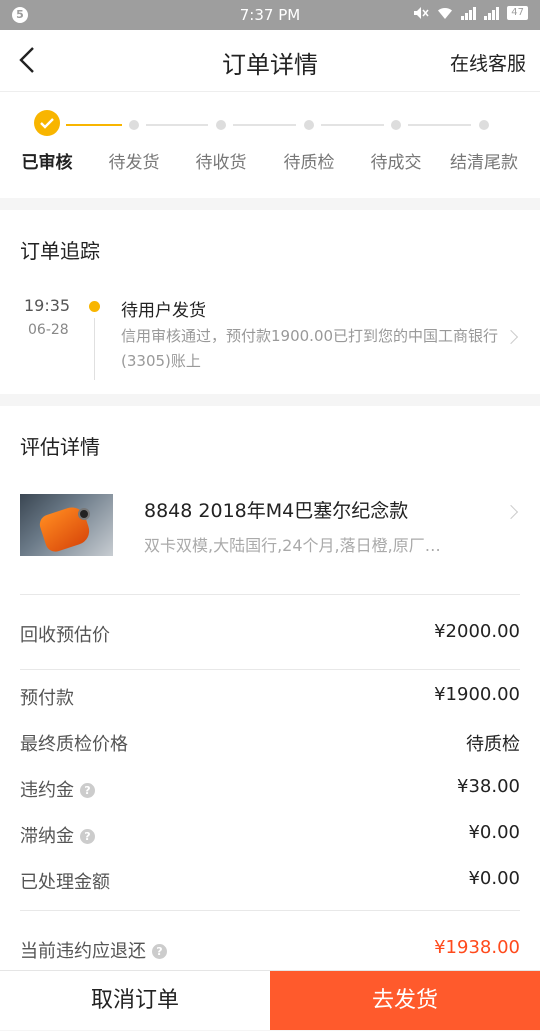 The width and height of the screenshot is (540, 1031). What do you see at coordinates (309, 160) in the screenshot?
I see `step-pending-inspection: 待质检` at bounding box center [309, 160].